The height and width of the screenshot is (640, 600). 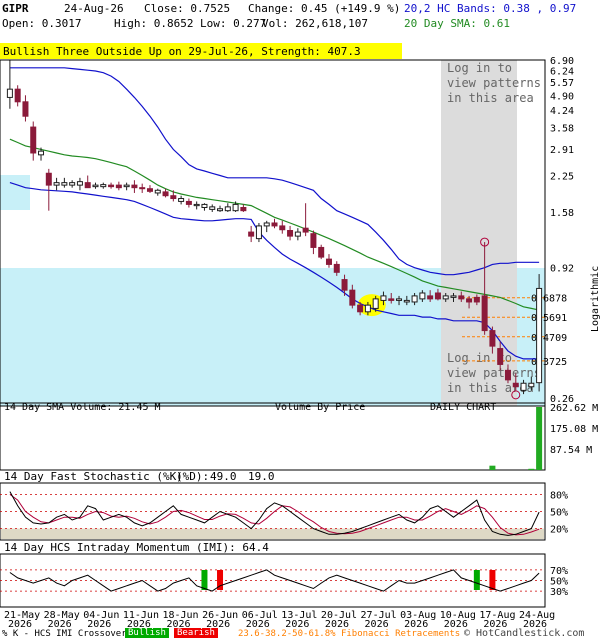 I want to click on copyright-link: © HotCandlestick.com, so click(x=524, y=633).